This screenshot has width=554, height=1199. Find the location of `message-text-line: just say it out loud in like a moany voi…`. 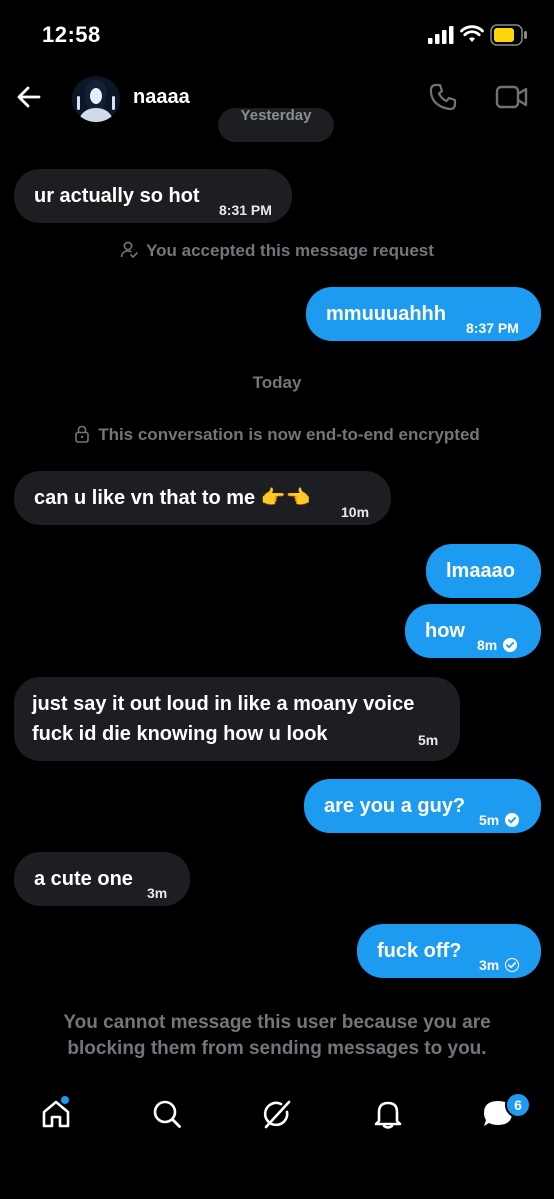

message-text-line: just say it out loud in like a moany voi… is located at coordinates (223, 704).